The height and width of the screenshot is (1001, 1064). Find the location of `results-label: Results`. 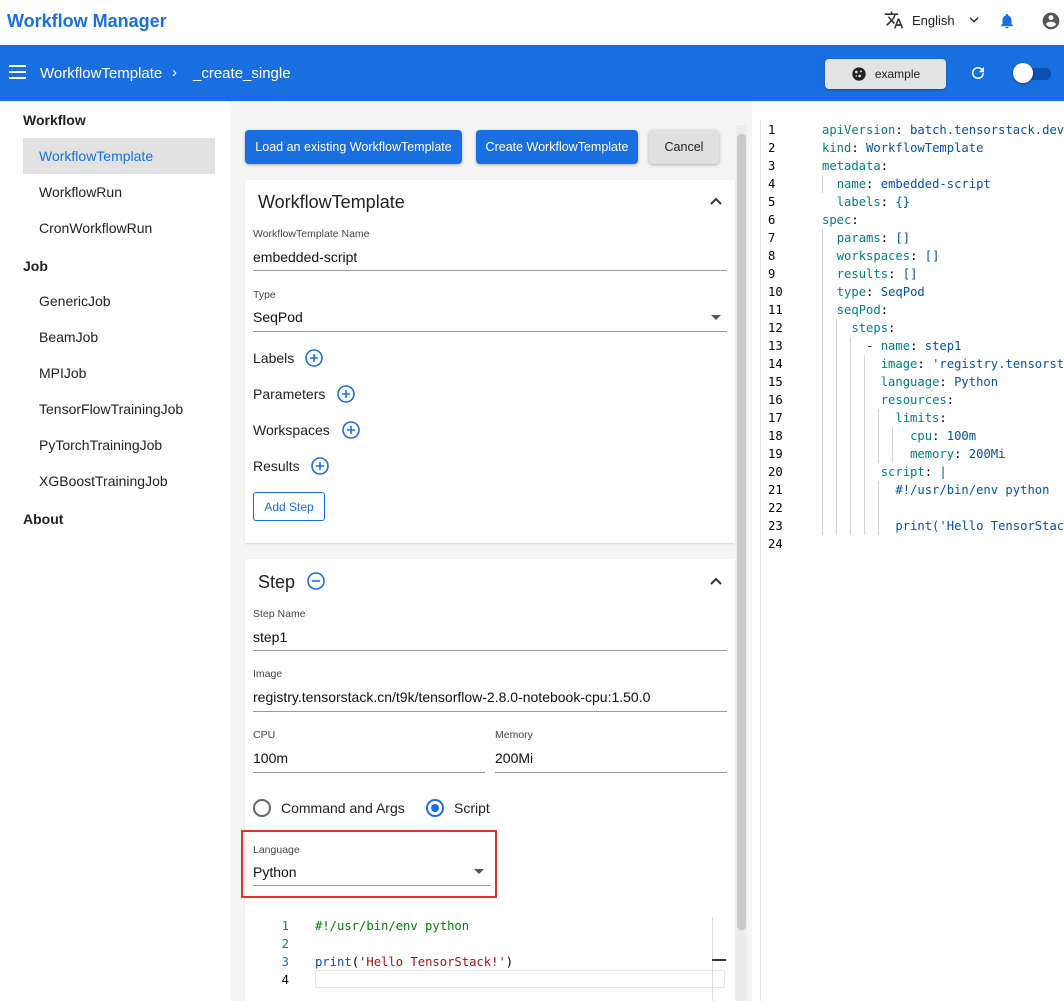

results-label: Results is located at coordinates (276, 466).